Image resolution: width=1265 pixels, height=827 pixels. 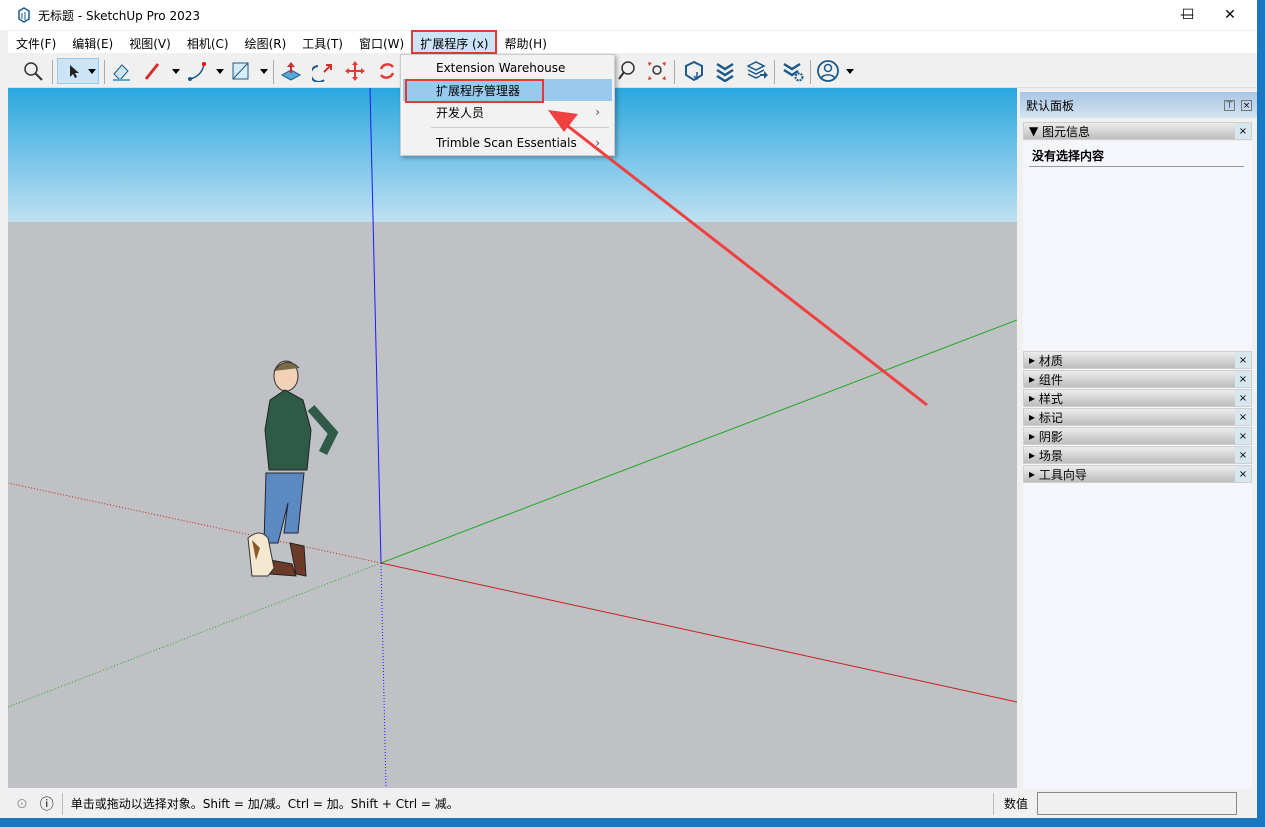 I want to click on rectangle-tool-icon, so click(x=250, y=71).